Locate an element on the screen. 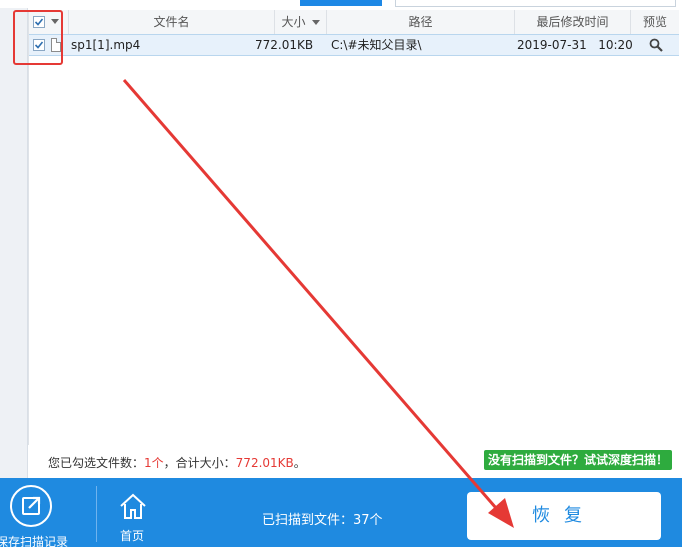 This screenshot has width=682, height=550. selection-status: 您已勾选文件数：1个，合计大小：772.01KB。 is located at coordinates (177, 462).